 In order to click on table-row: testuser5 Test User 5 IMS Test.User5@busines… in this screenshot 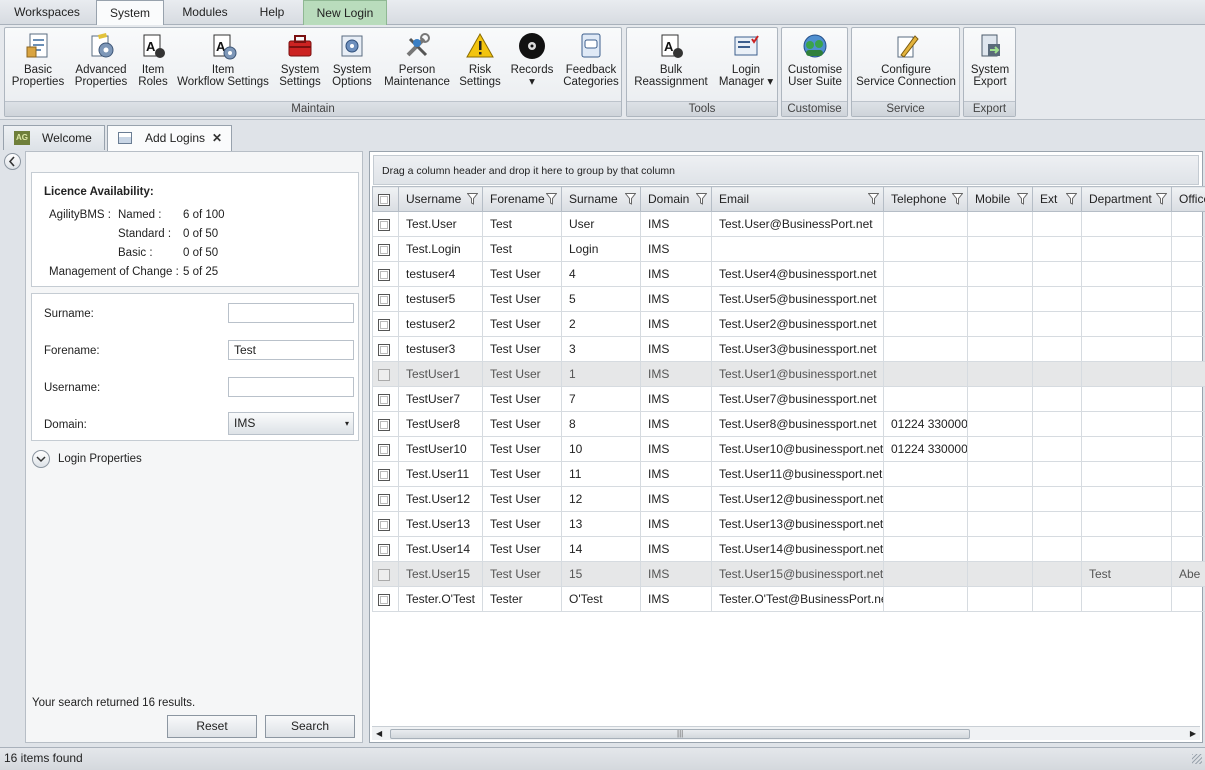, I will do `click(788, 299)`.